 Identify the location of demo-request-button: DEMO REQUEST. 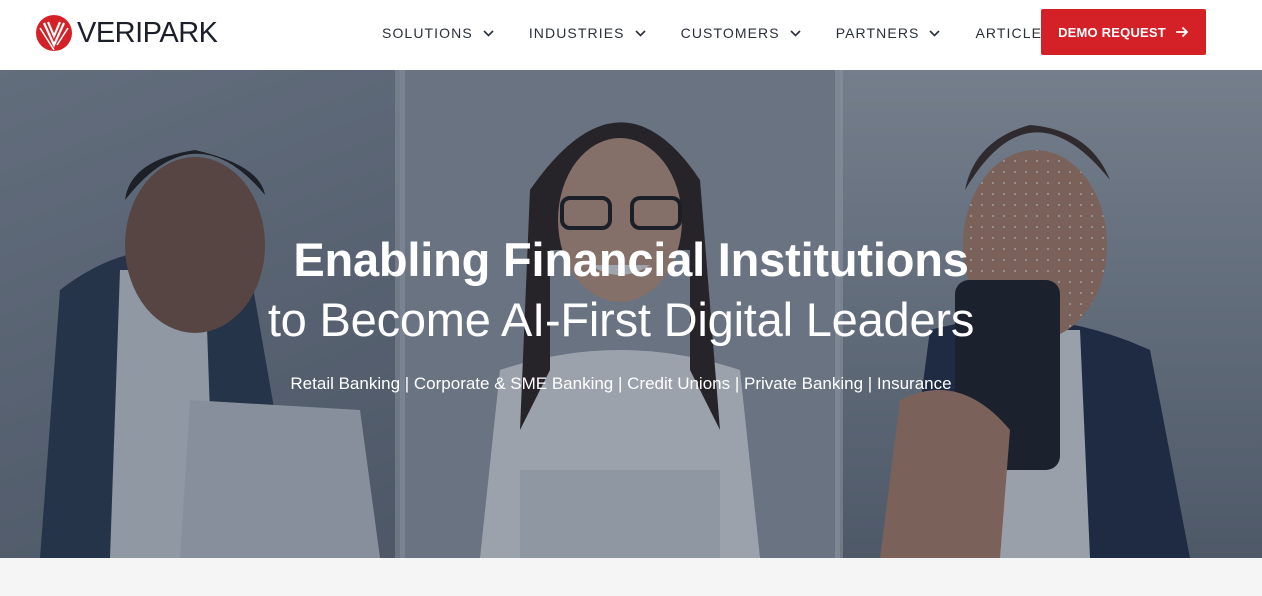
(1123, 32).